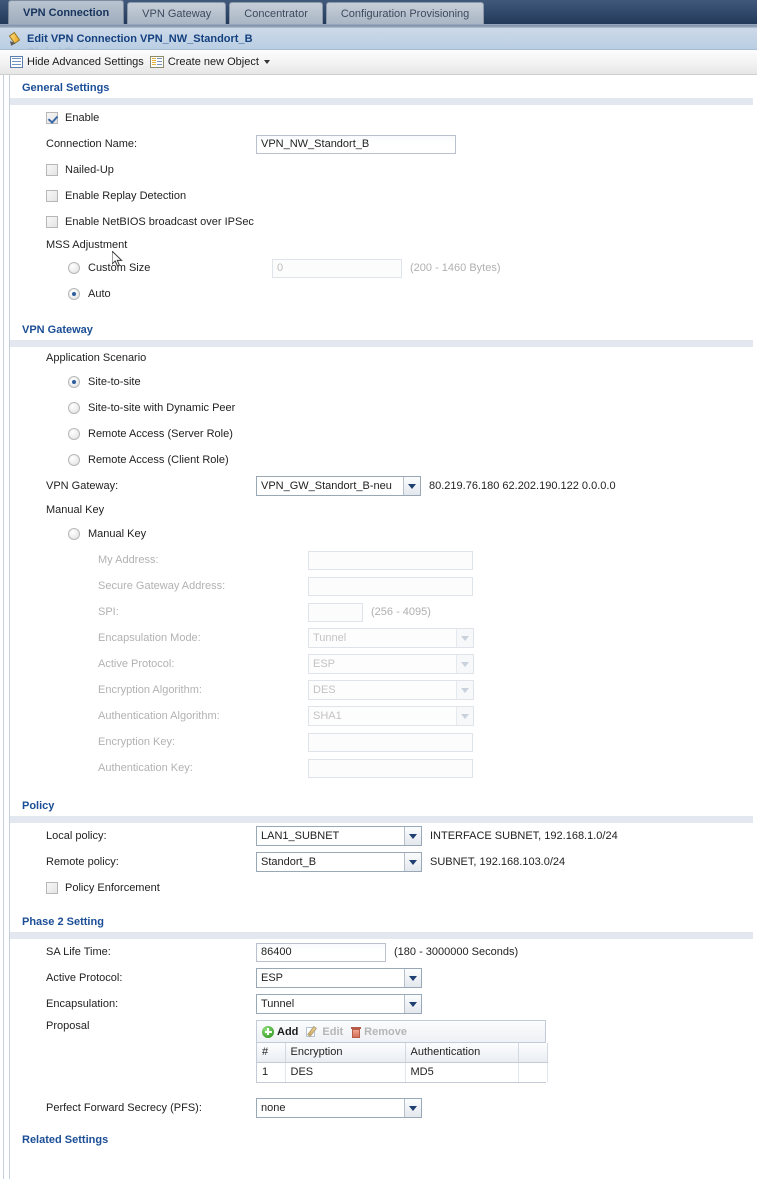 Image resolution: width=757 pixels, height=1179 pixels. I want to click on proposal-edit-button: Edit, so click(324, 1031).